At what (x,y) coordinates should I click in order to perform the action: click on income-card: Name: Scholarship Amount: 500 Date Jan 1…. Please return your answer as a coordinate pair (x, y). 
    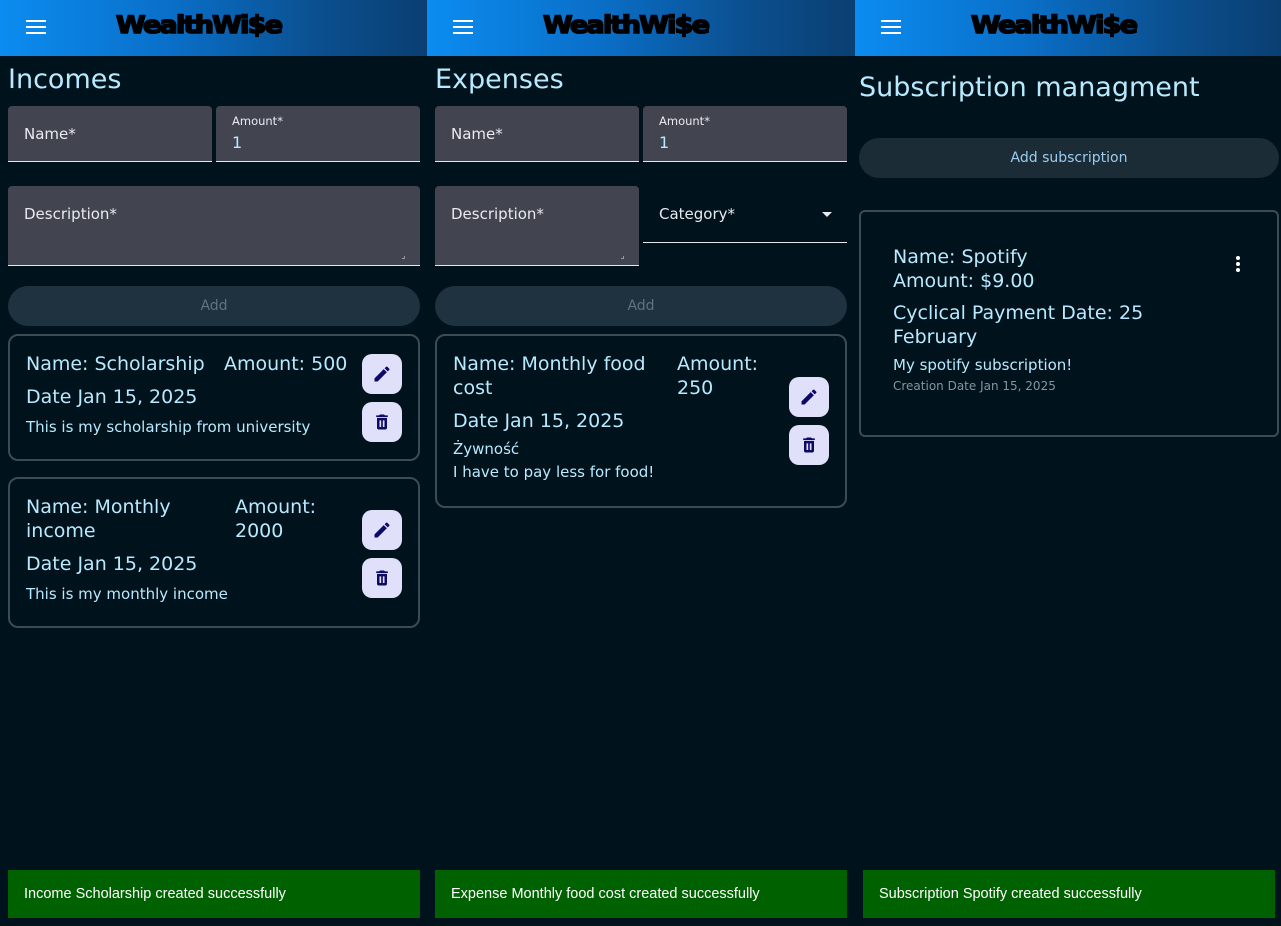
    Looking at the image, I should click on (214, 397).